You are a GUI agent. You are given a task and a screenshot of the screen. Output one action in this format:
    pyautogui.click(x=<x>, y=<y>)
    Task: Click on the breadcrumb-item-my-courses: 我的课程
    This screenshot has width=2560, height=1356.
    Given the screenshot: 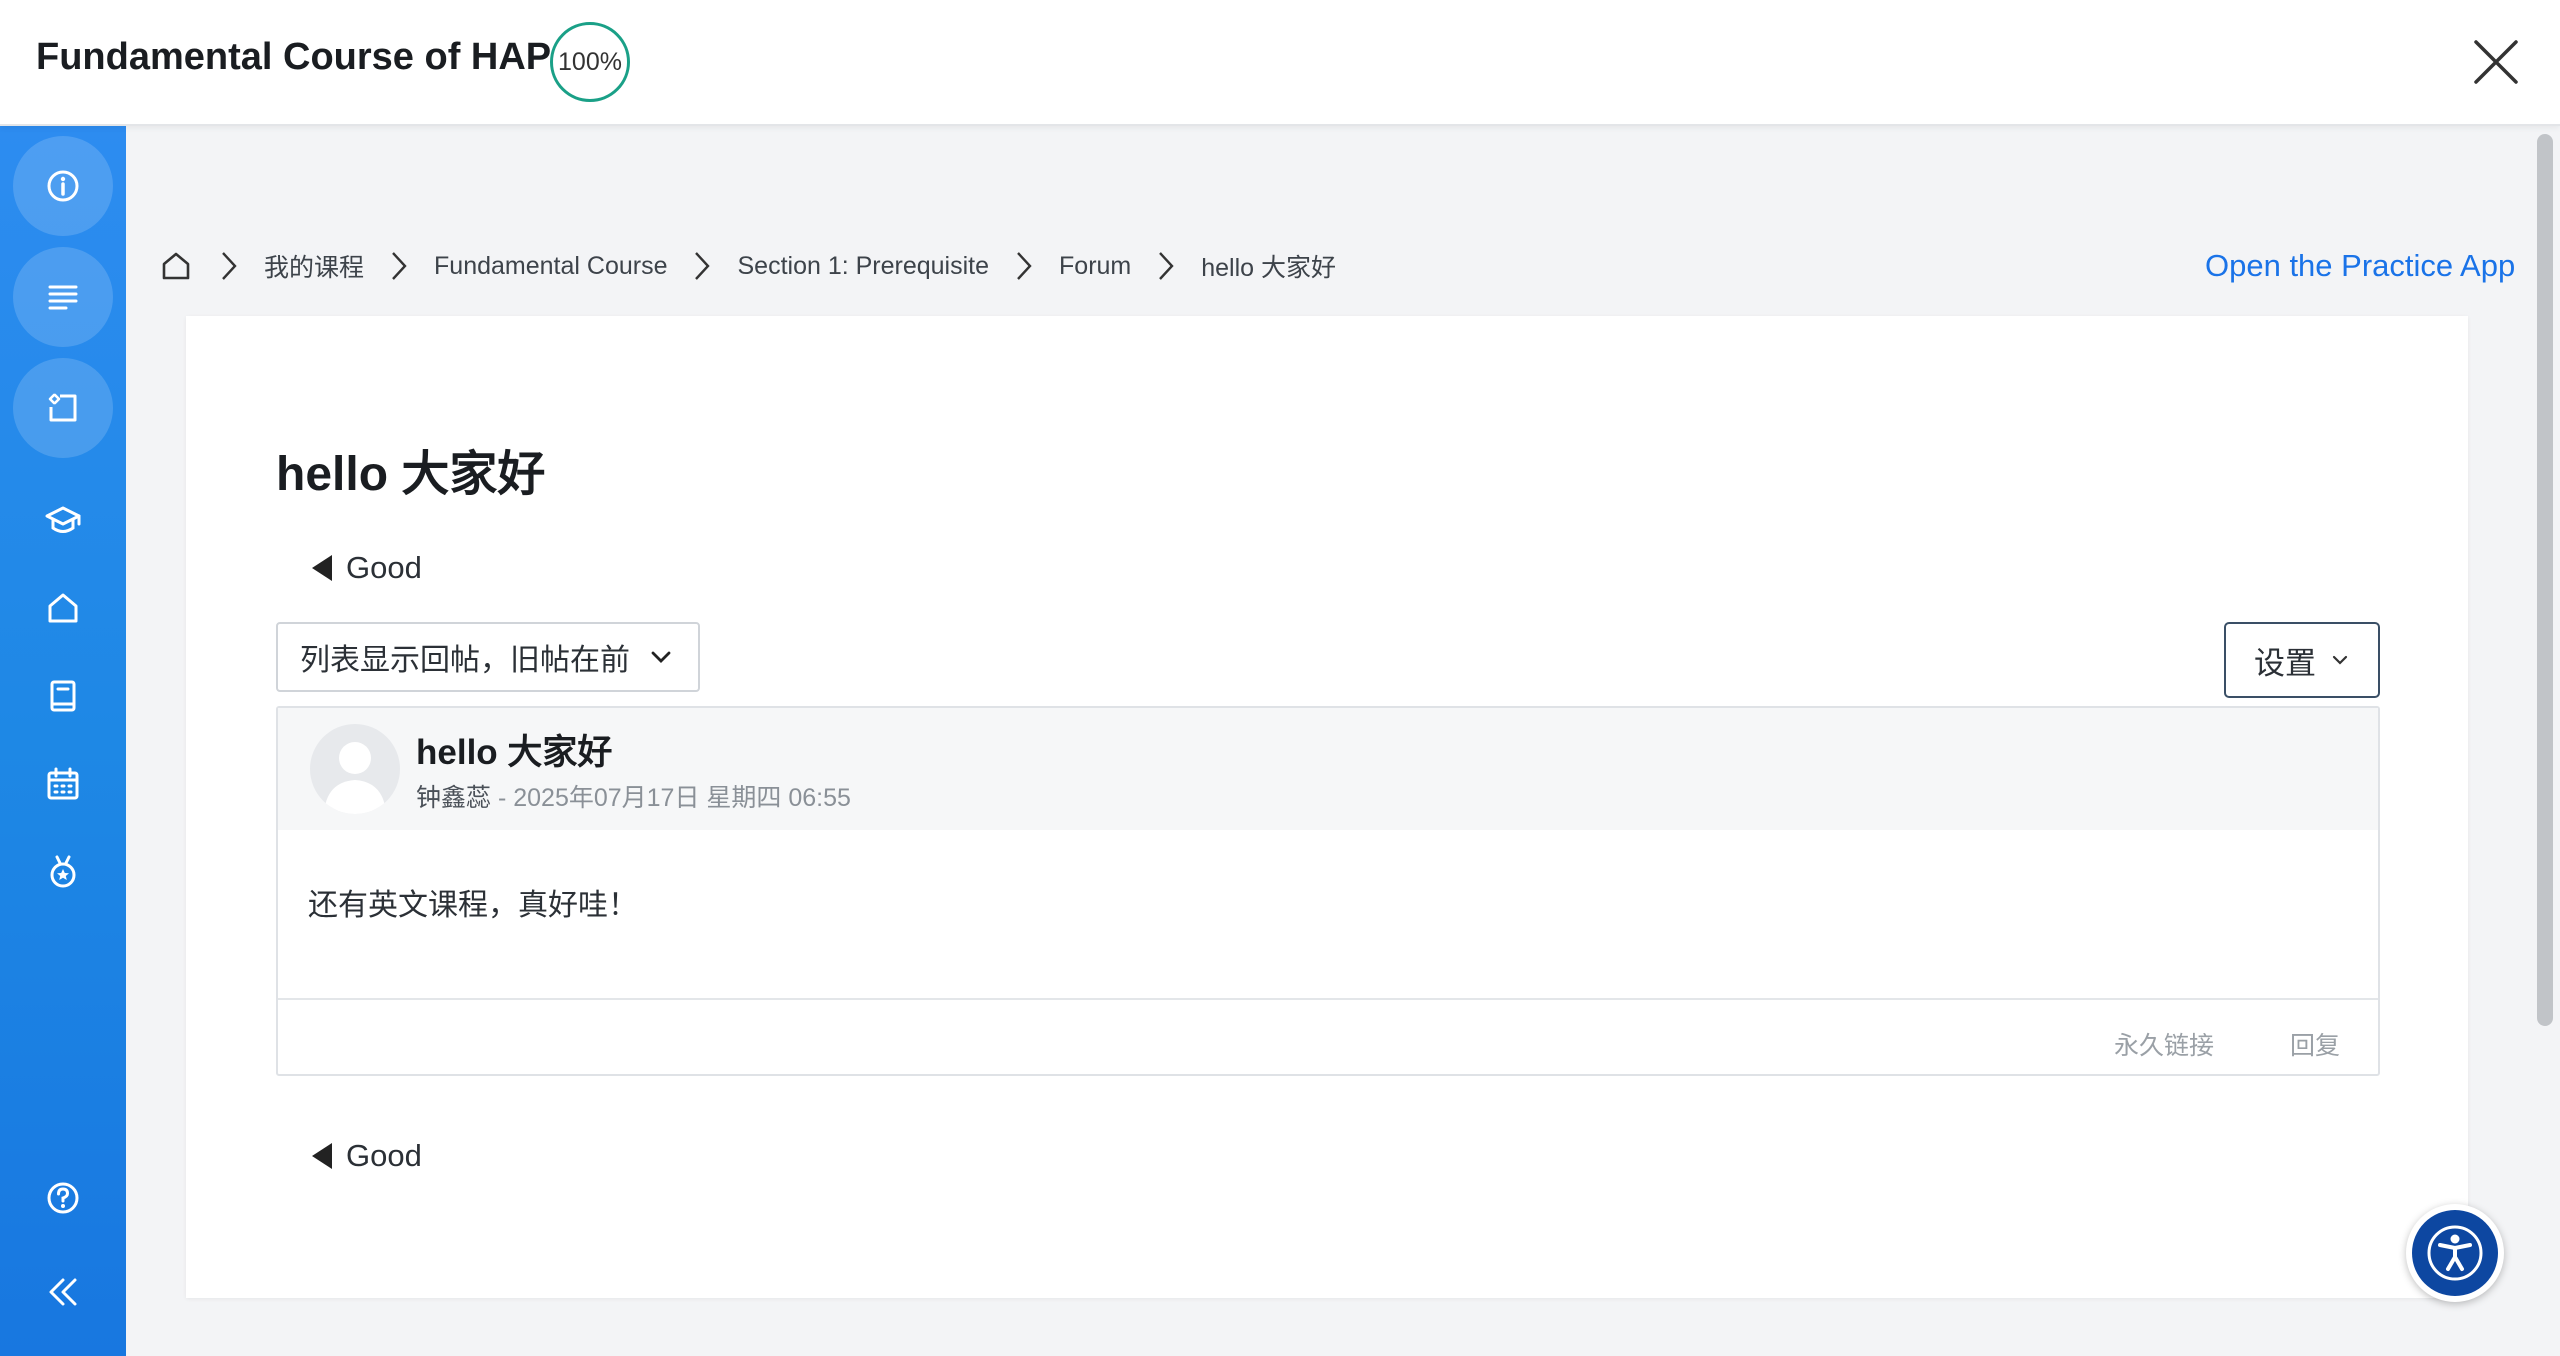 What is the action you would take?
    pyautogui.click(x=314, y=266)
    